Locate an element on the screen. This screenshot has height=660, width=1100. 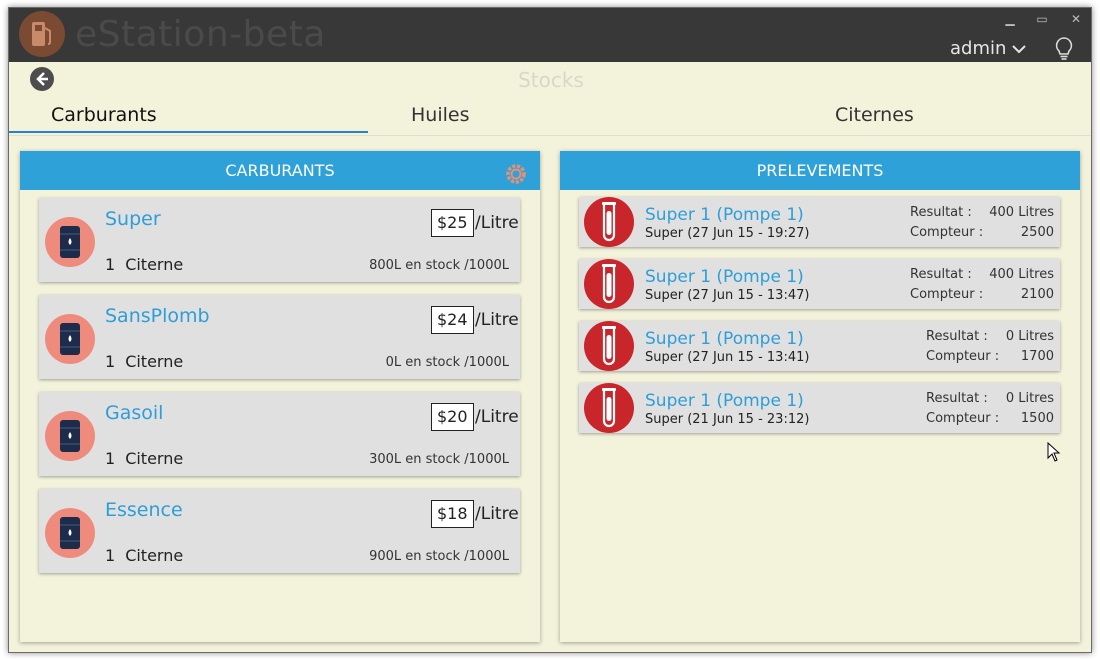
compteur-value: 1500 is located at coordinates (1037, 418).